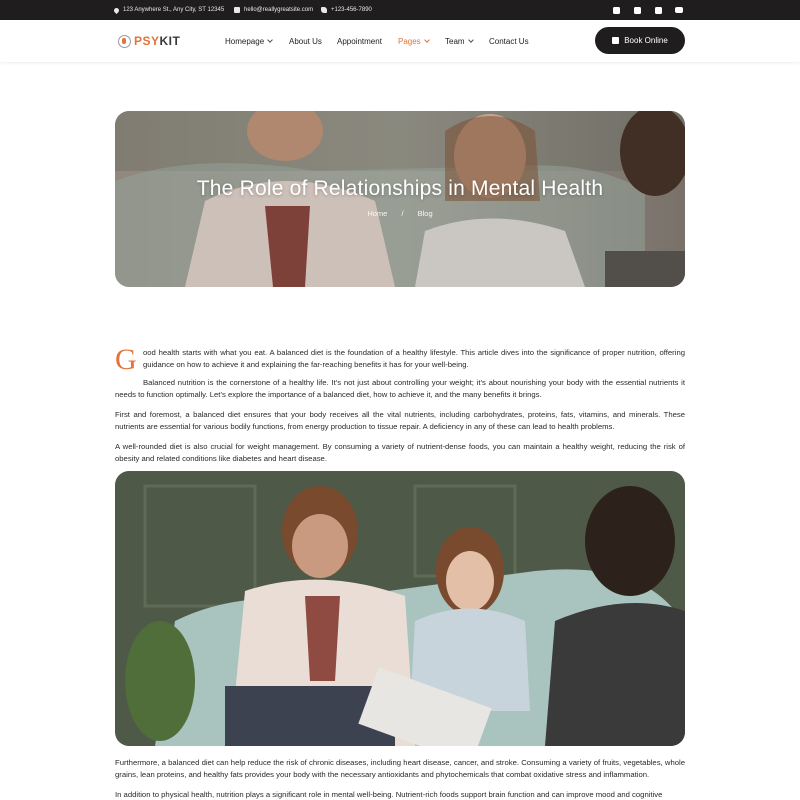 The width and height of the screenshot is (800, 800). Describe the element at coordinates (351, 10) in the screenshot. I see `phone-text: +123-456-7890` at that location.